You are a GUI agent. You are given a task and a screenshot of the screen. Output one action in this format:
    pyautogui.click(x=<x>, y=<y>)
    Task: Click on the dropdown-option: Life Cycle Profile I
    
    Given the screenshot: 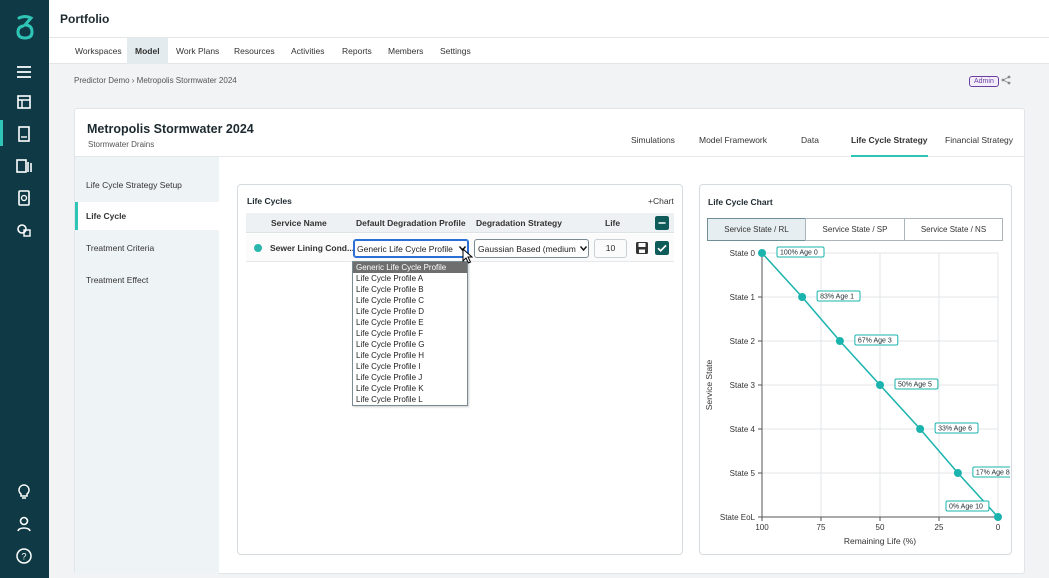 What is the action you would take?
    pyautogui.click(x=410, y=366)
    